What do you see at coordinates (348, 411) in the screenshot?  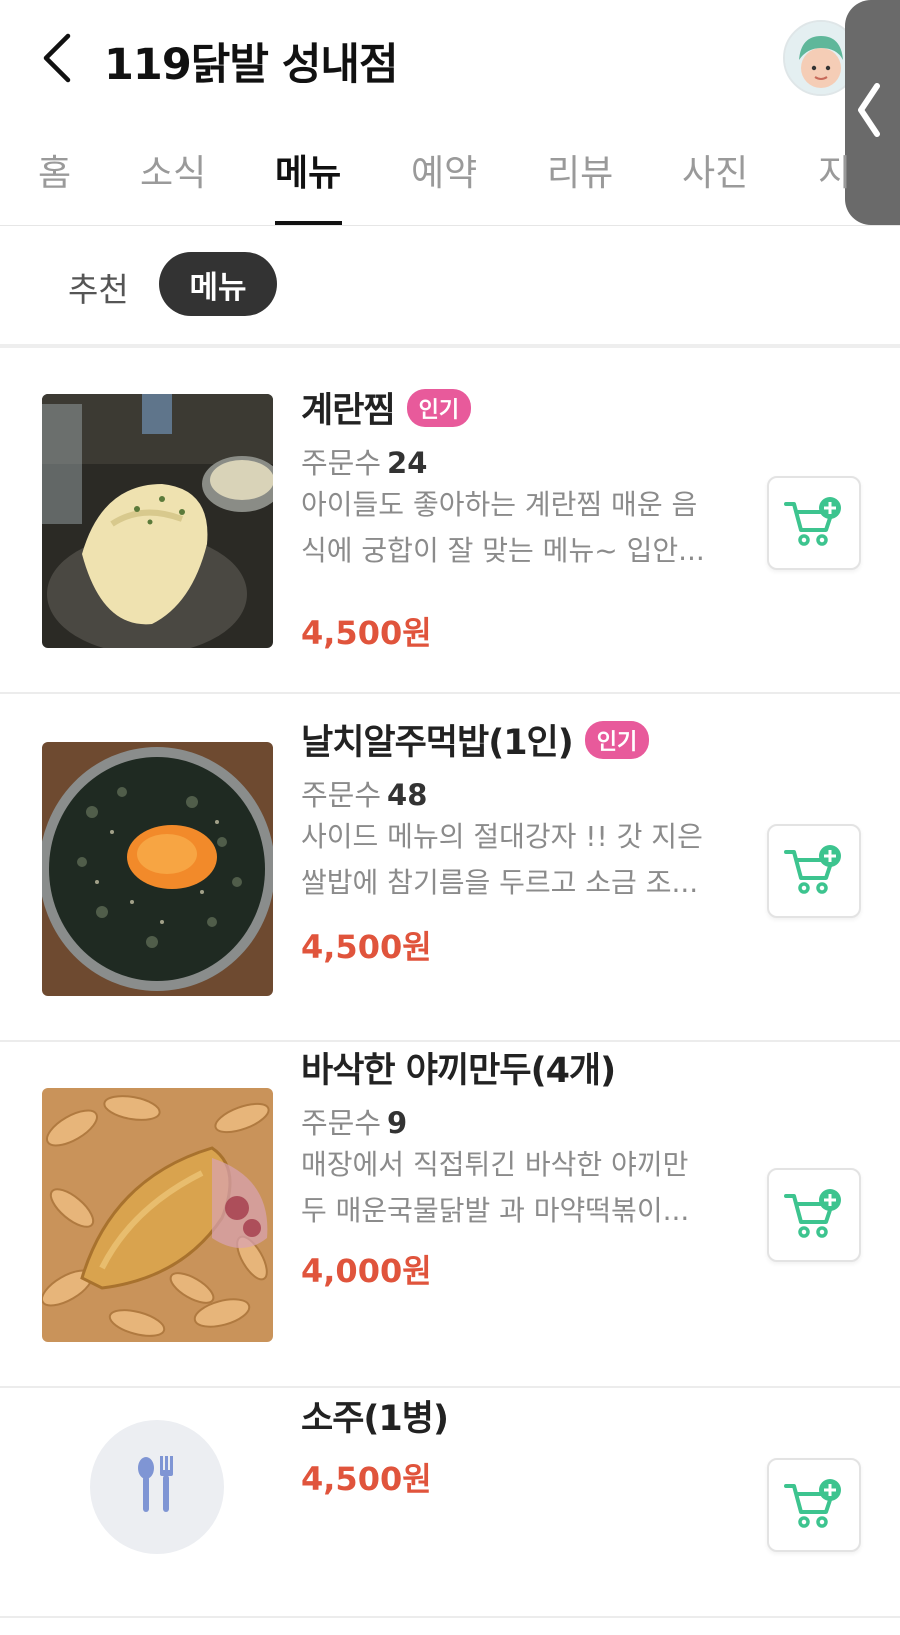 I see `menu-item-name: 계란찜` at bounding box center [348, 411].